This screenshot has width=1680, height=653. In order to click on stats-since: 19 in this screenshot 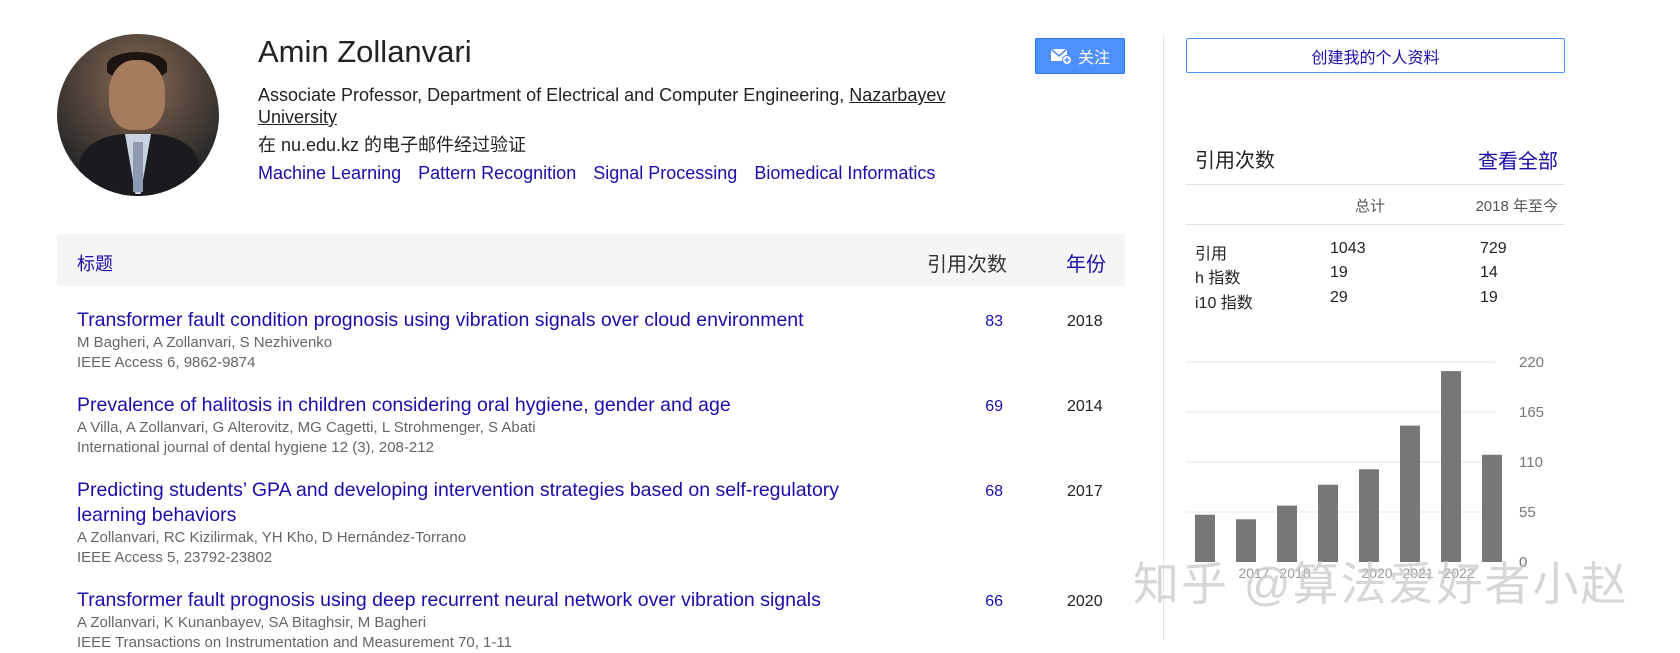, I will do `click(1489, 297)`.